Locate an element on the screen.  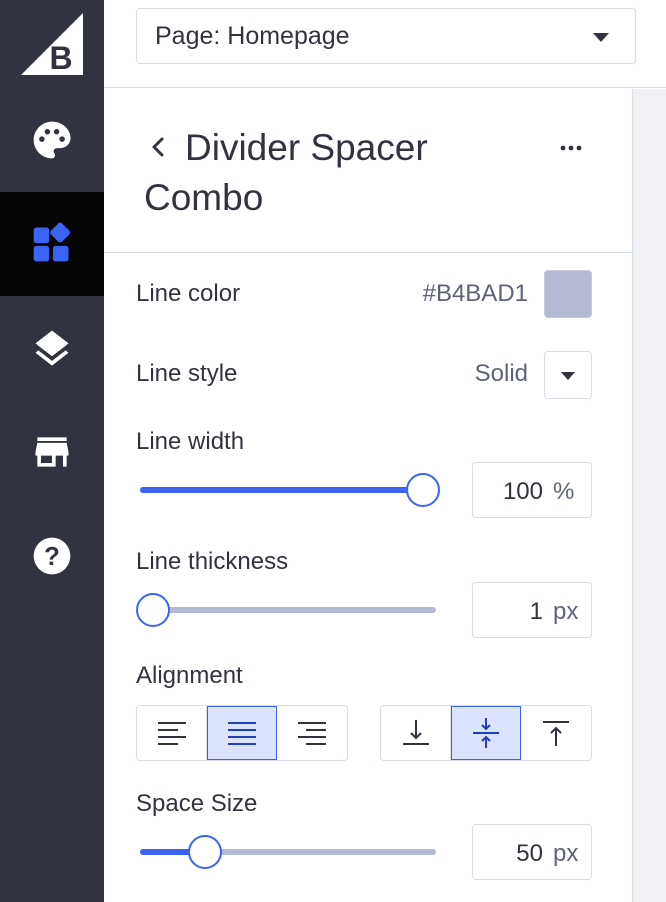
panel-title: Divider Spacer Combo is located at coordinates (286, 172).